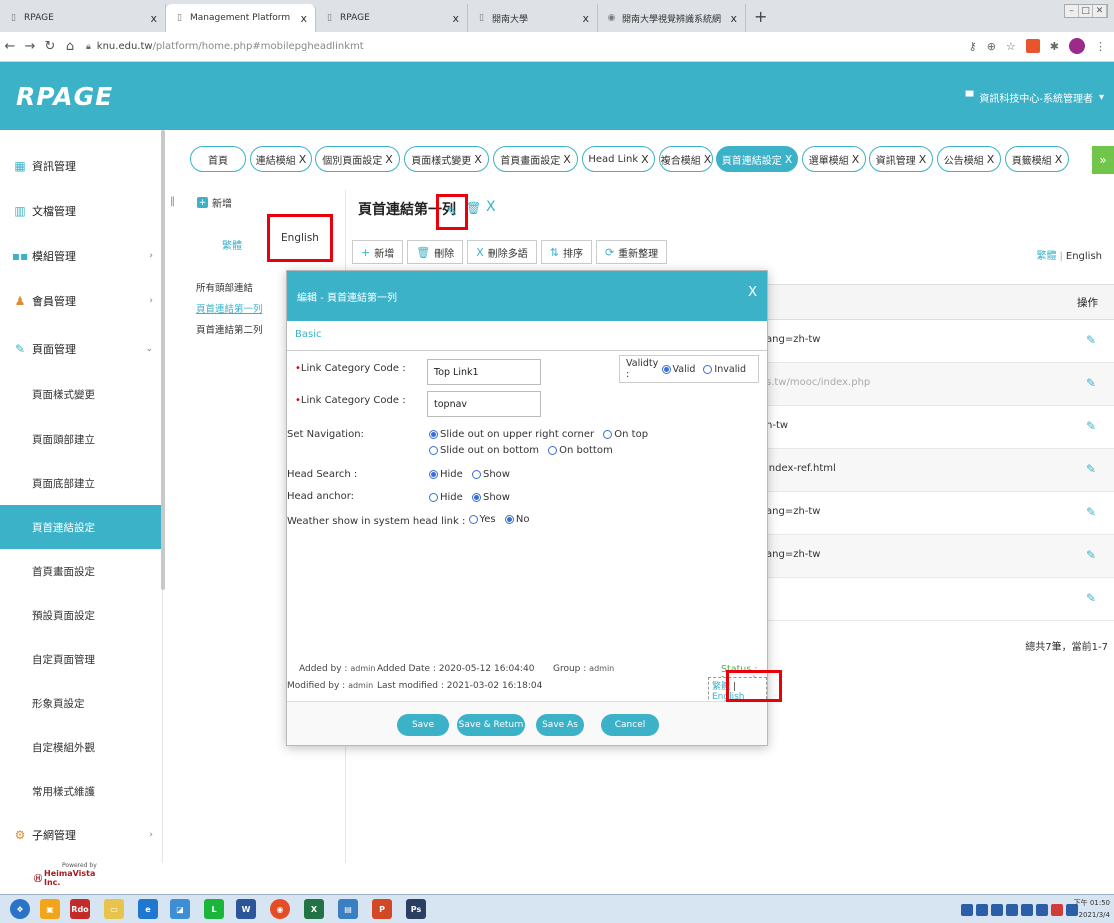 Image resolution: width=1114 pixels, height=923 pixels. Describe the element at coordinates (378, 252) in the screenshot. I see `add-button: + 新增` at that location.